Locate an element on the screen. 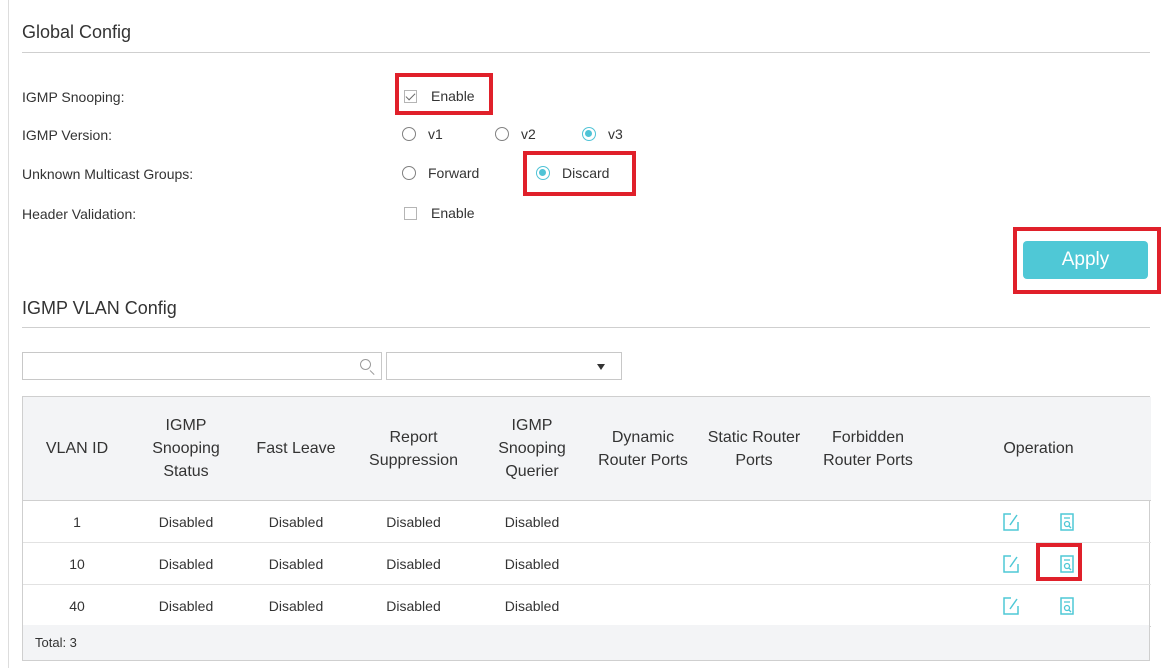 The width and height of the screenshot is (1168, 668). vlan-id-cell: 1 is located at coordinates (77, 521).